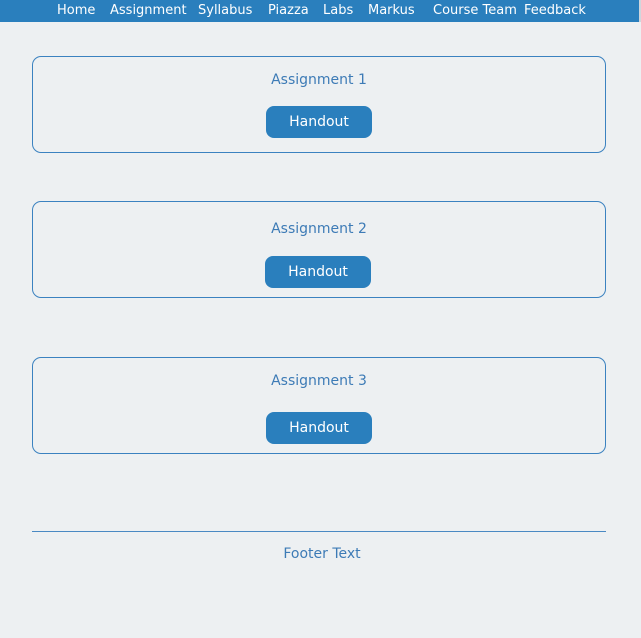  What do you see at coordinates (319, 122) in the screenshot?
I see `handout-button-assignment-1: Handout` at bounding box center [319, 122].